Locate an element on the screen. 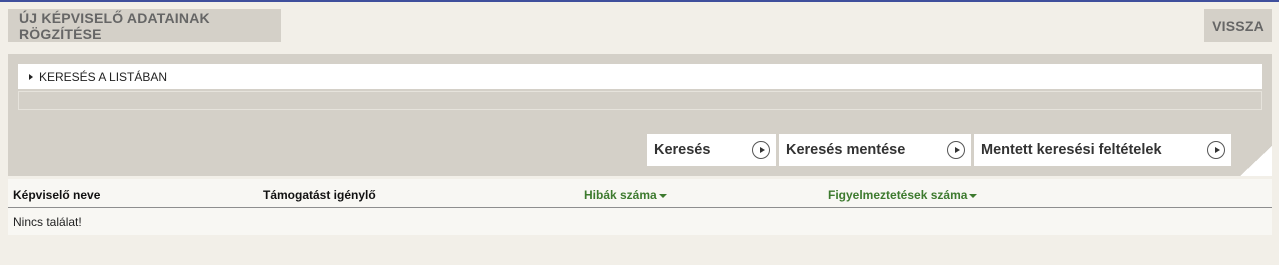 This screenshot has width=1279, height=265. column-header-warning-count: Figyelmeztetések száma is located at coordinates (903, 195).